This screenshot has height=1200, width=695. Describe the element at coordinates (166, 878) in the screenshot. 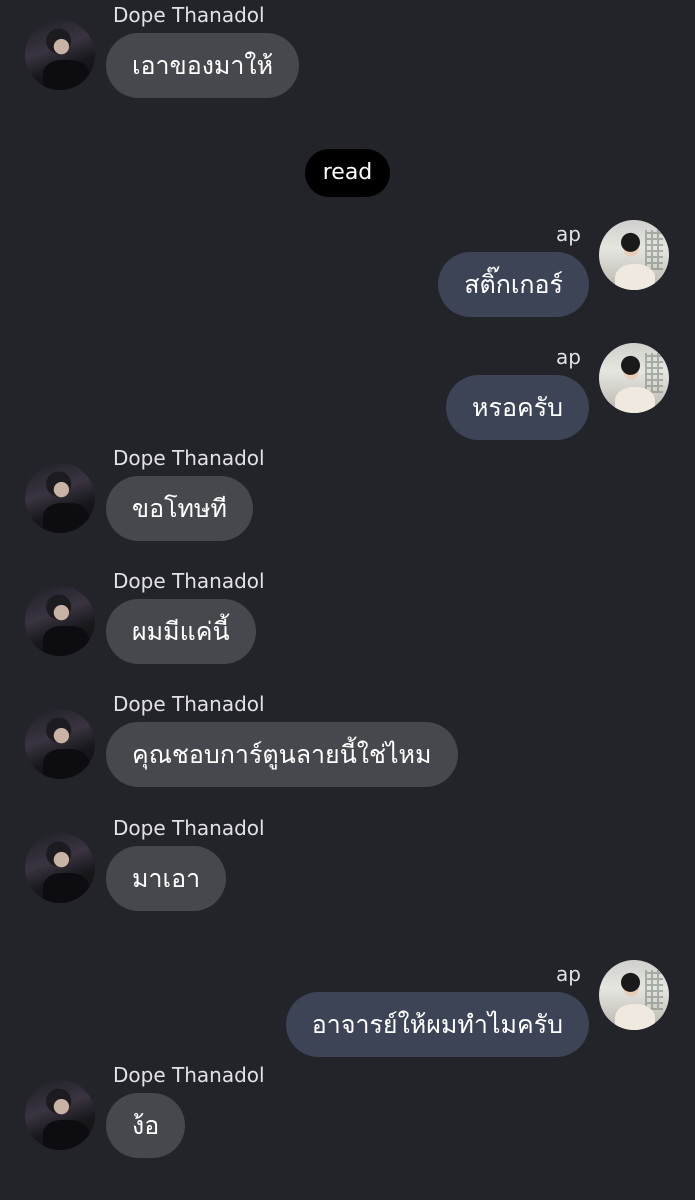

I see `message-bubble: มาเอา` at that location.